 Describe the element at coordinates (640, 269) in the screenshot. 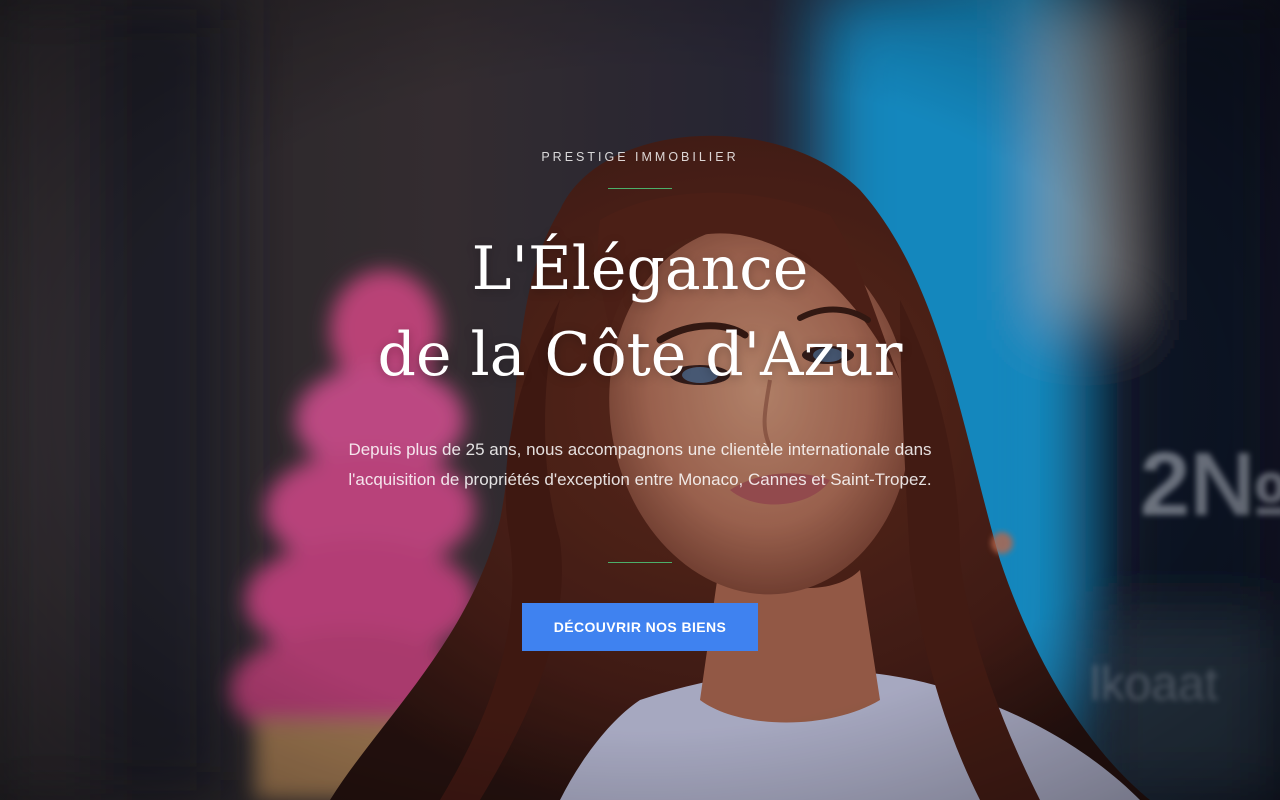

I see `hero-title-line-1: L'Élégance` at that location.